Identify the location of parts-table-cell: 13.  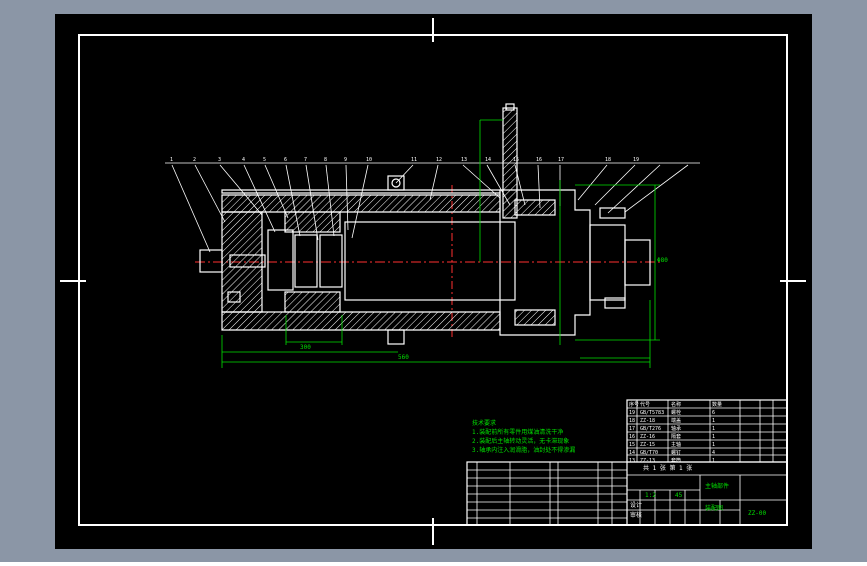
(632, 461).